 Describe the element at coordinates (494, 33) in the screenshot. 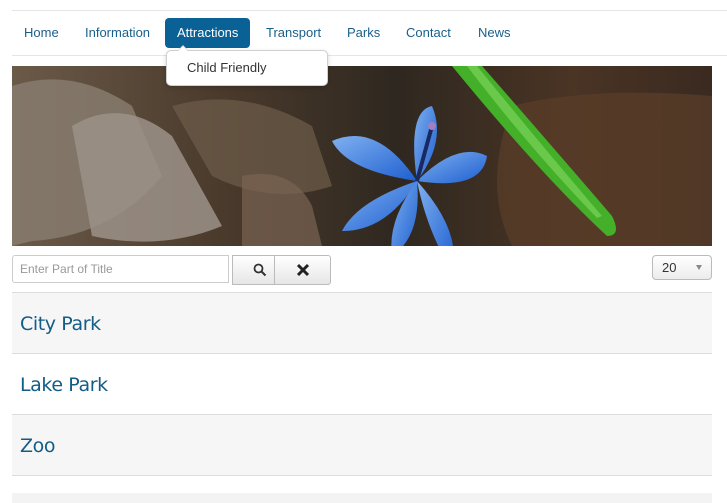

I see `nav-item-news: News` at that location.